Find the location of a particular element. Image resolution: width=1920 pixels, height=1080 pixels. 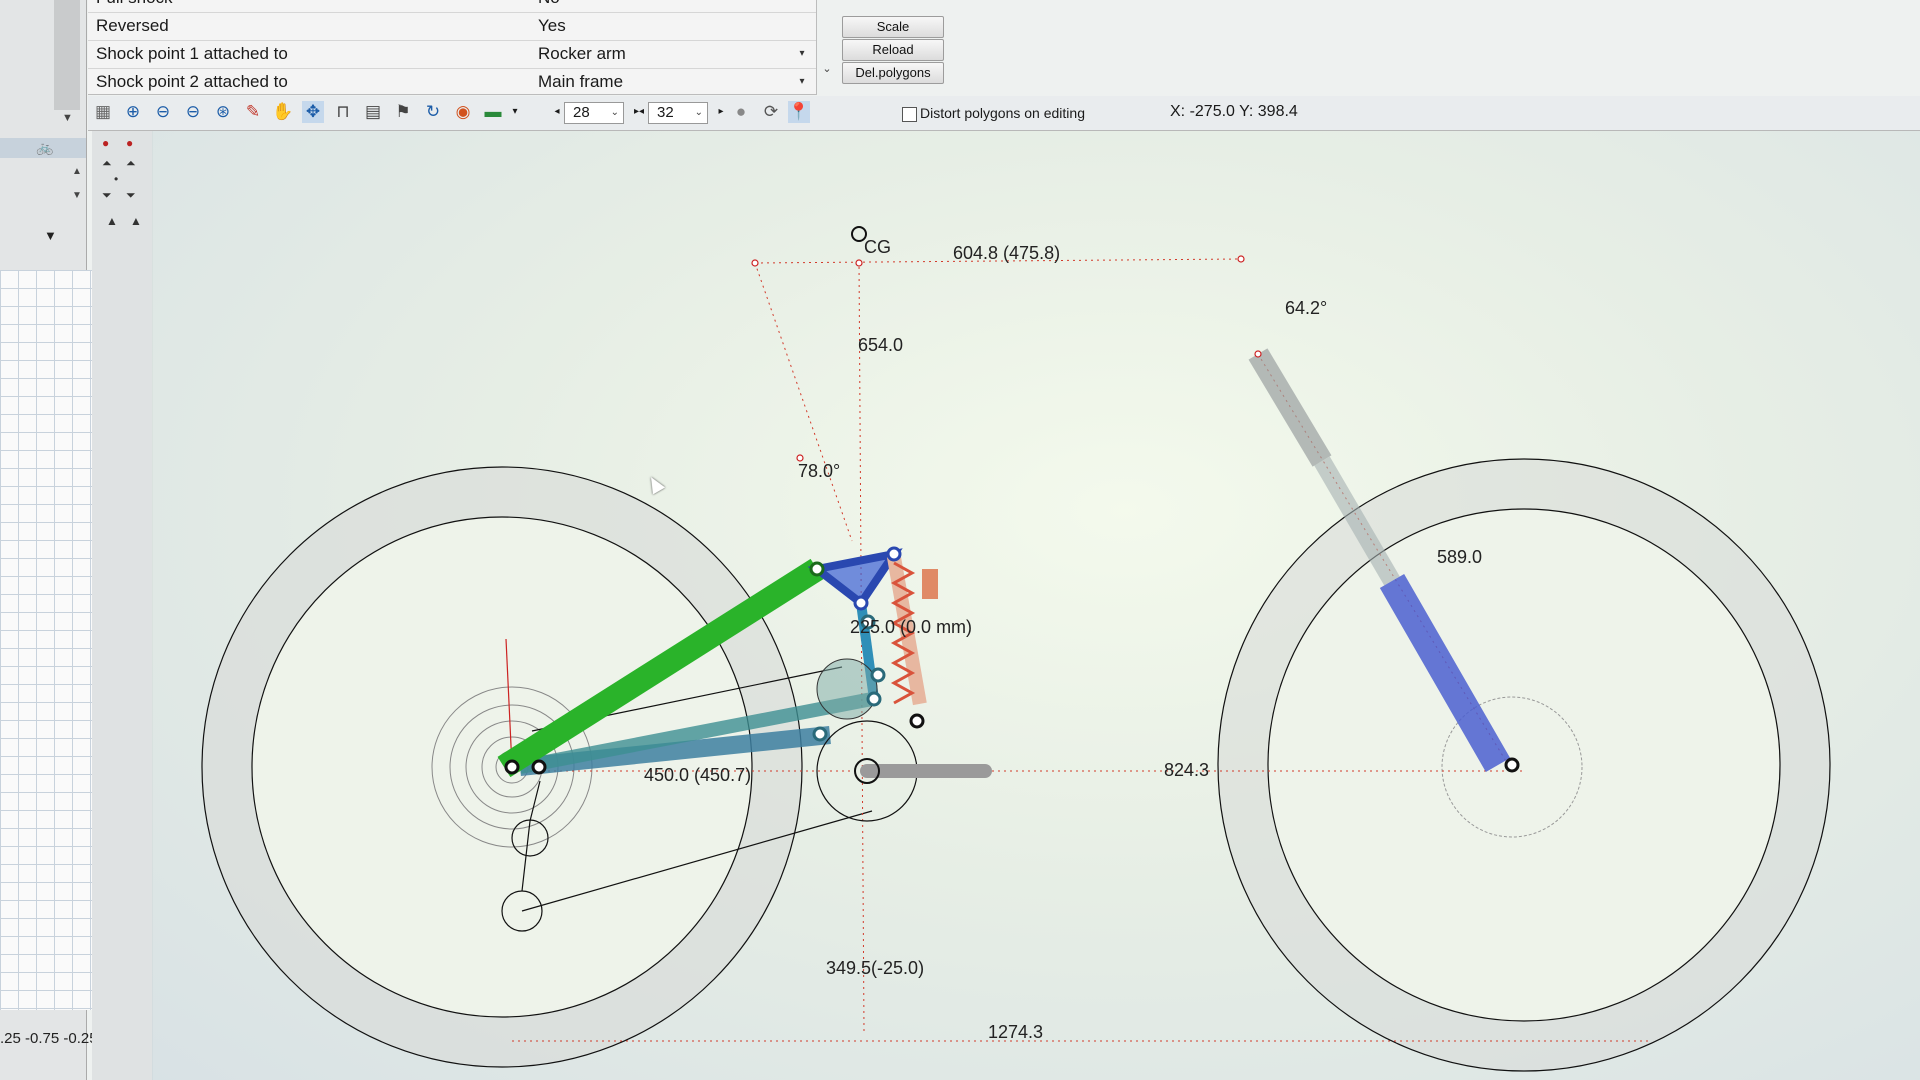

paint-icon: ✎ is located at coordinates (253, 112).